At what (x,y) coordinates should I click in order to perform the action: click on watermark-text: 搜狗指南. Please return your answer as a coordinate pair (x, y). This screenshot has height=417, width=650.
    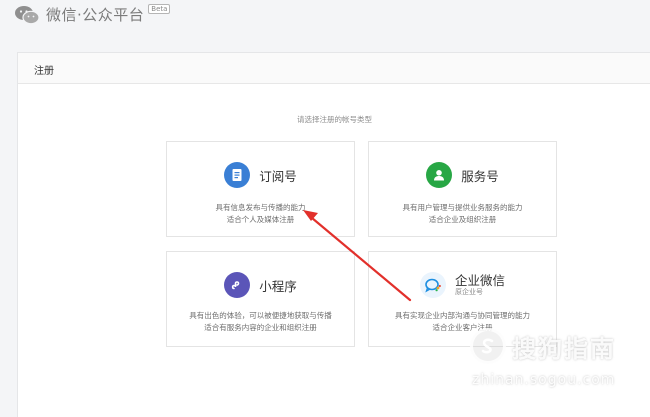
    Looking at the image, I should click on (564, 348).